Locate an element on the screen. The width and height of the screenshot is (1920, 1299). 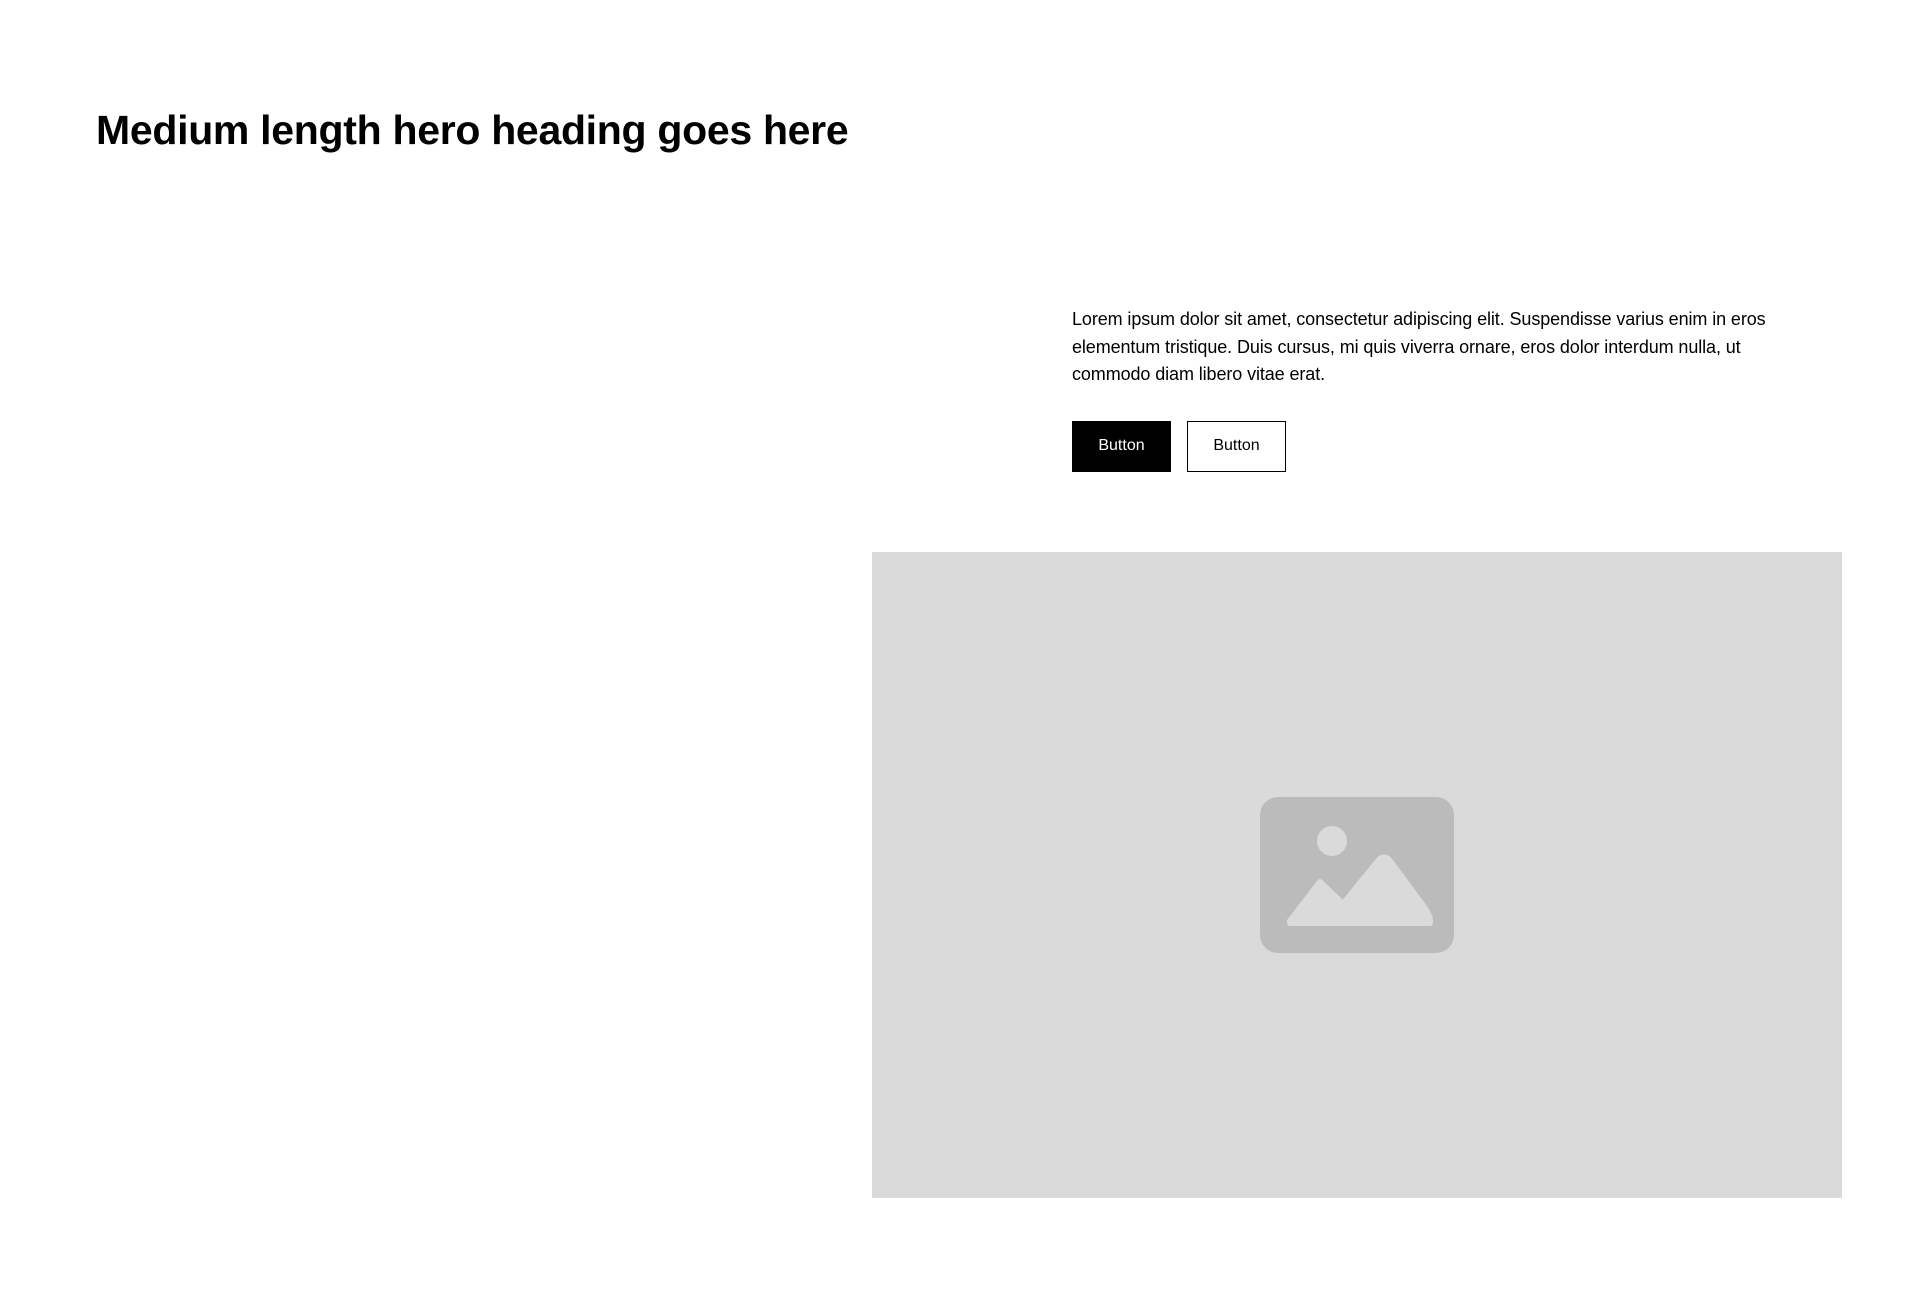
primary-button: Button is located at coordinates (1121, 446).